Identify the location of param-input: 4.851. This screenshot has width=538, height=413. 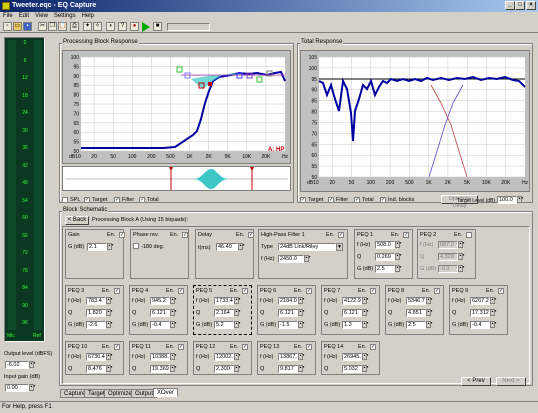
(416, 313).